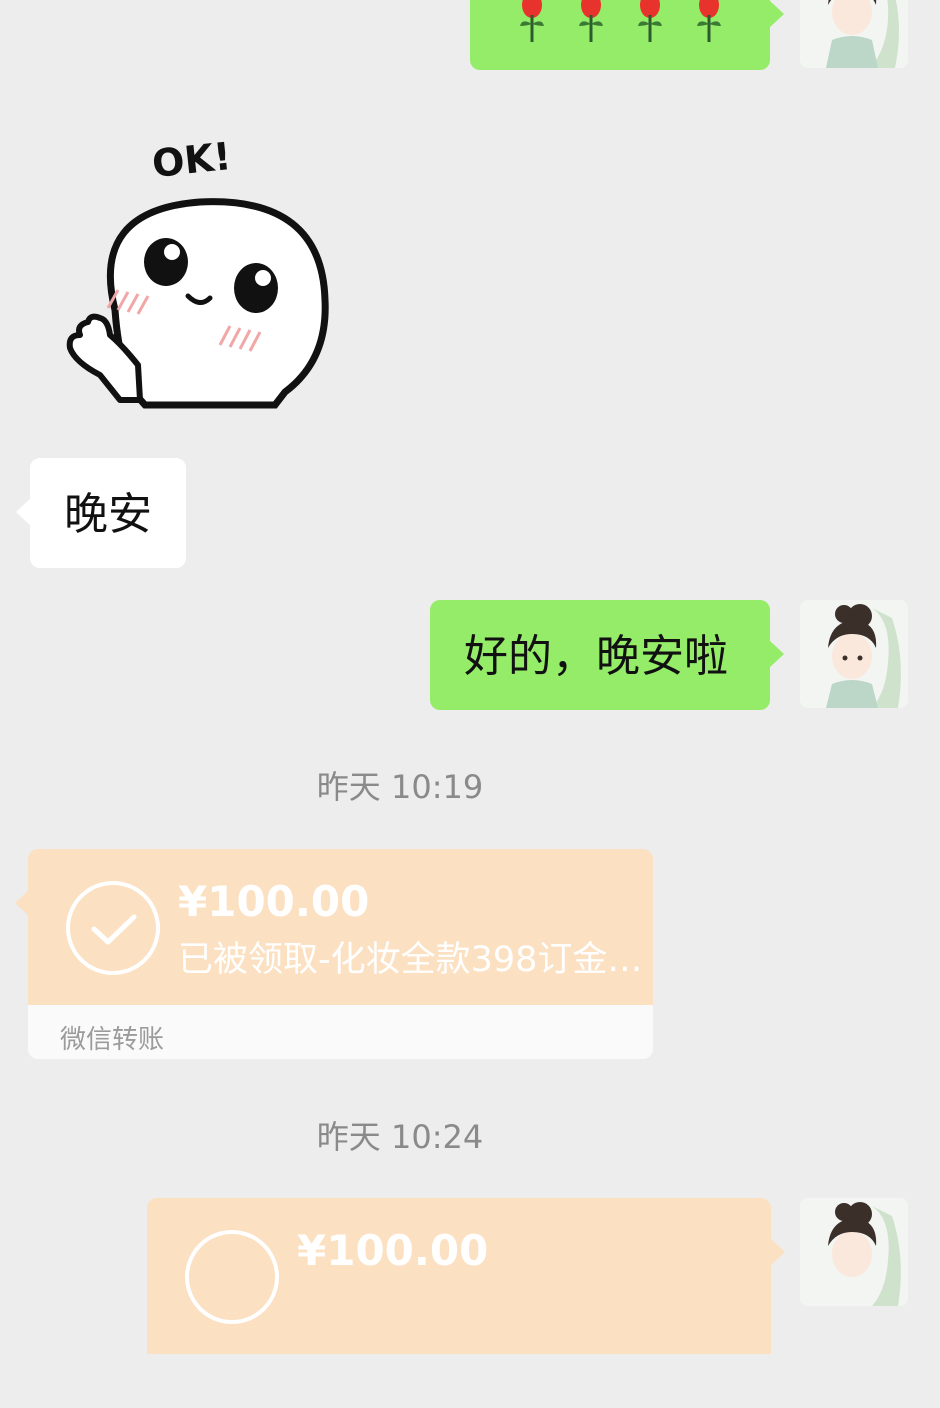  What do you see at coordinates (596, 656) in the screenshot?
I see `message-text: 好的，晚安啦` at bounding box center [596, 656].